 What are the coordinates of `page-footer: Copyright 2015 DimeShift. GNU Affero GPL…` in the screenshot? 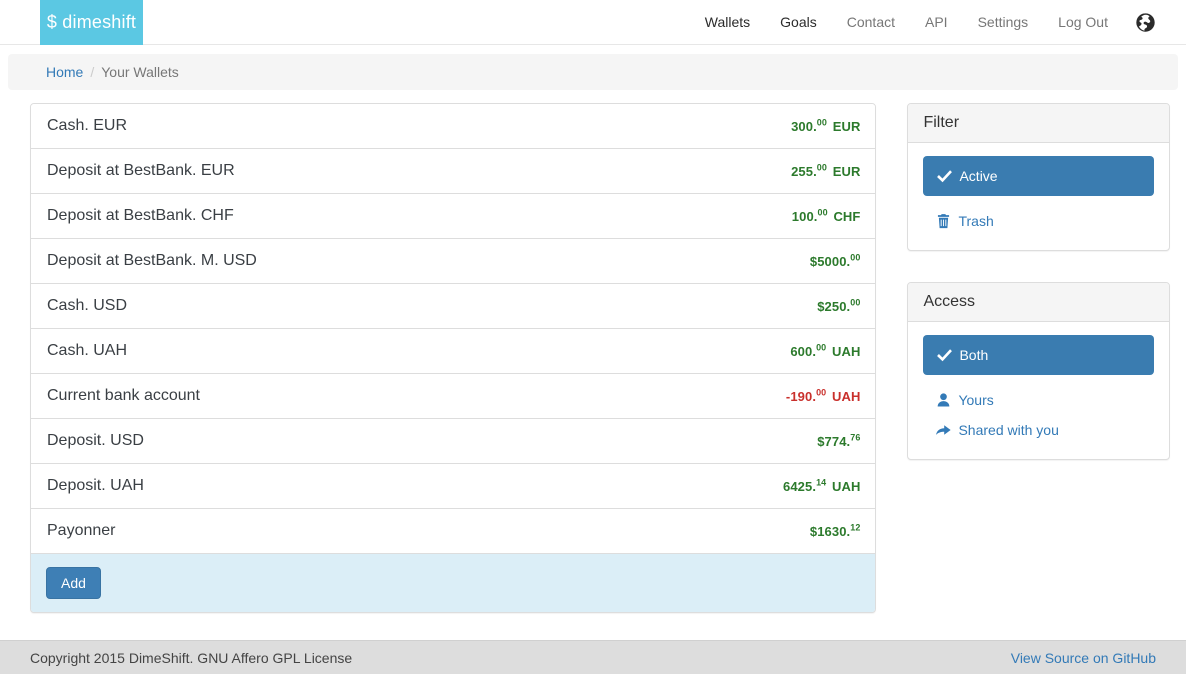 It's located at (593, 657).